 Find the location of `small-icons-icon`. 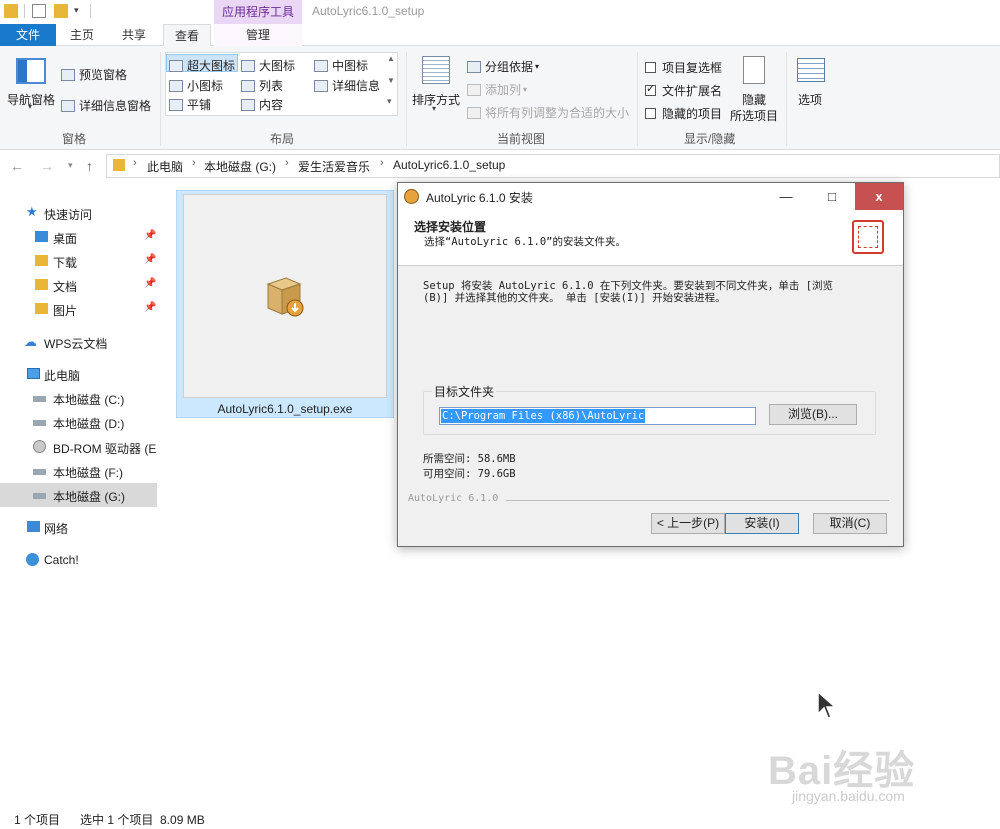

small-icons-icon is located at coordinates (176, 85).